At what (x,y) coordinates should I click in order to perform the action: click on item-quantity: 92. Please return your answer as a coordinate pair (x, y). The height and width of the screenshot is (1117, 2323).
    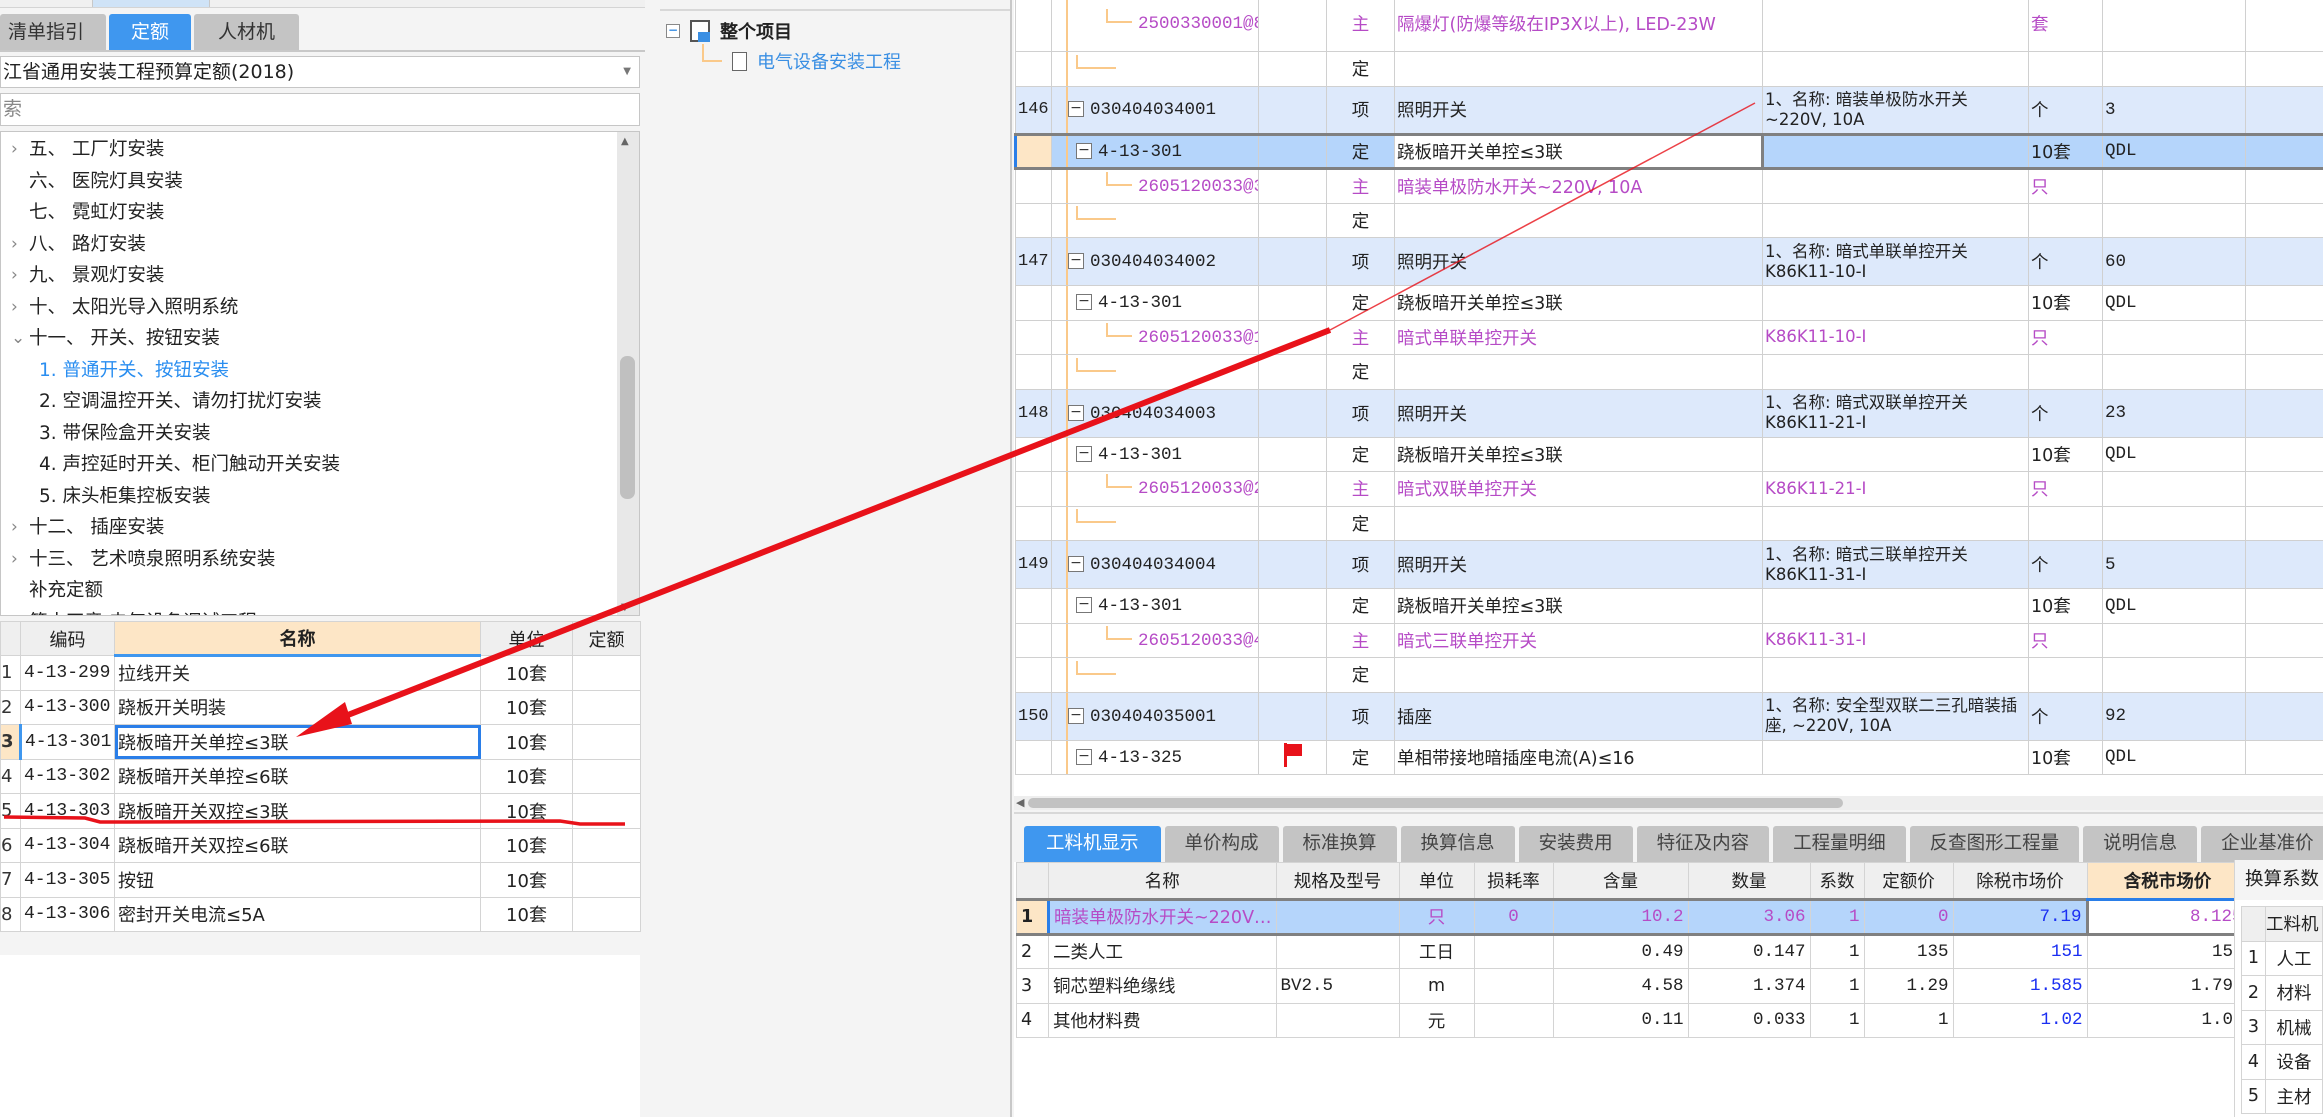
    Looking at the image, I should click on (2174, 716).